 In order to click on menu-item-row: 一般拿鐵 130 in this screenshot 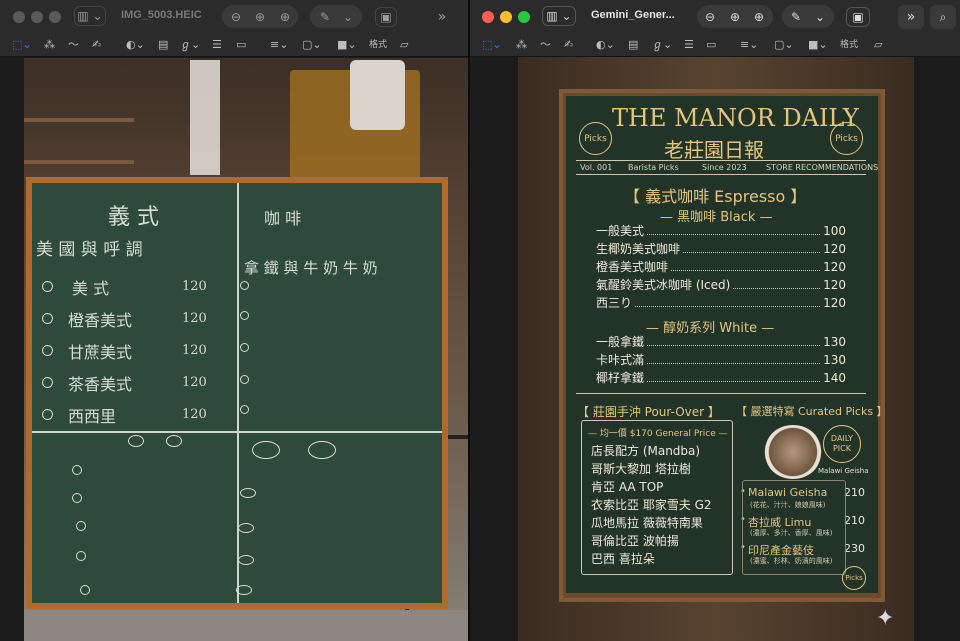, I will do `click(721, 342)`.